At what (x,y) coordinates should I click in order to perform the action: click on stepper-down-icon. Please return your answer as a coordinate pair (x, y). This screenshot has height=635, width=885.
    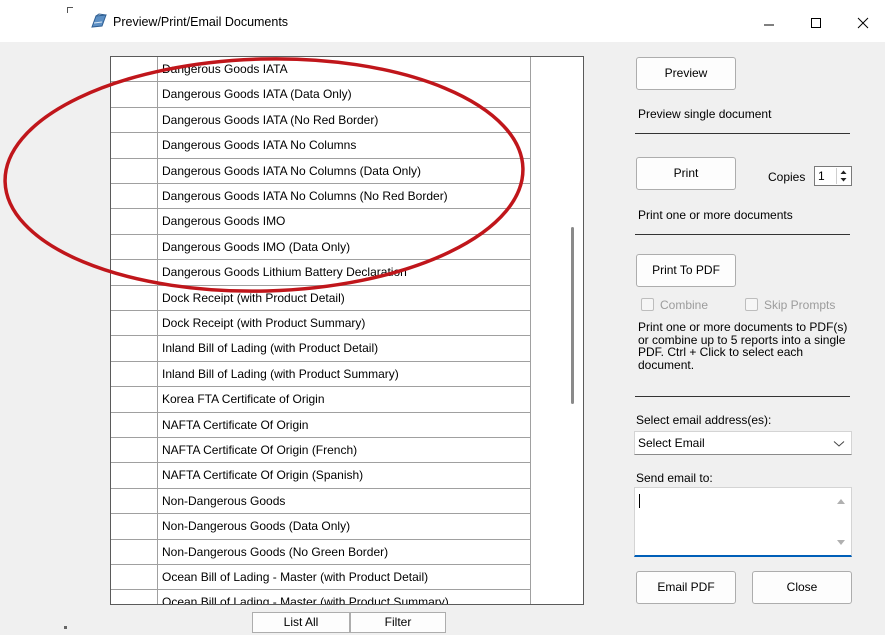
    Looking at the image, I should click on (843, 180).